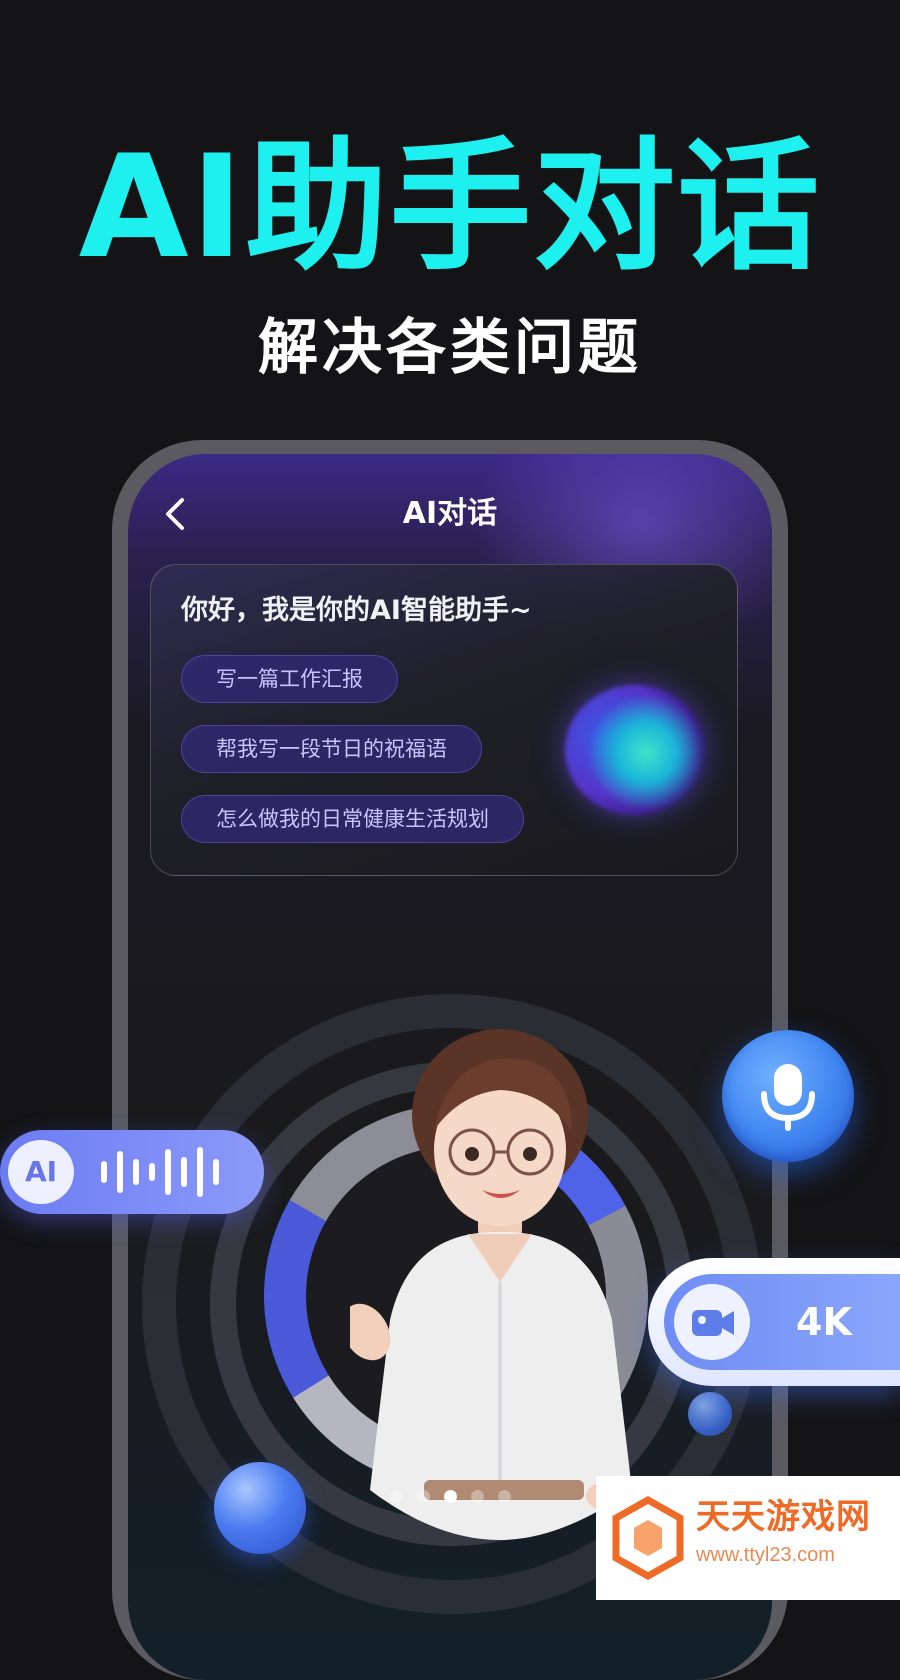  I want to click on watermark-name: 天天游戏网, so click(783, 1517).